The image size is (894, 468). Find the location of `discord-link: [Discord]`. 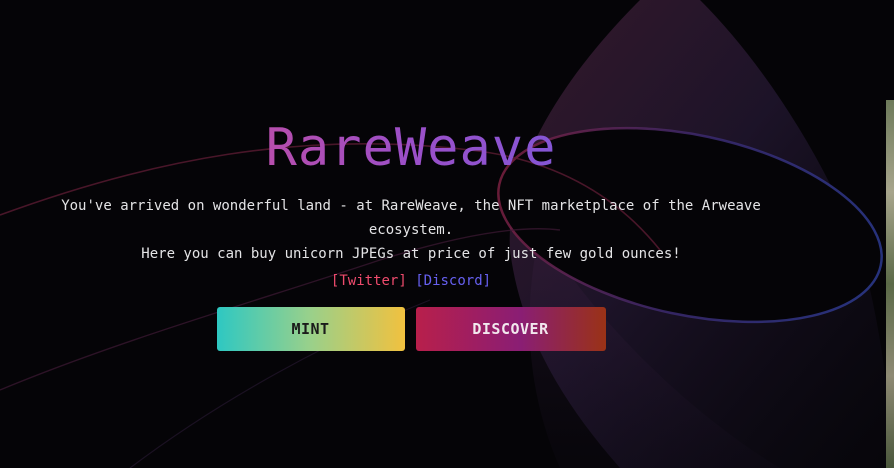

discord-link: [Discord] is located at coordinates (453, 281).